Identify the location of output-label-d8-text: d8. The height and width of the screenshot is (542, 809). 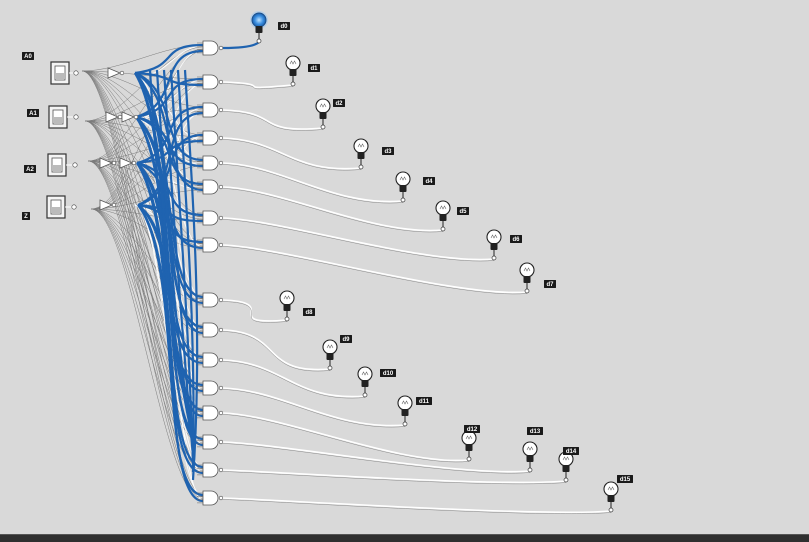
(309, 313).